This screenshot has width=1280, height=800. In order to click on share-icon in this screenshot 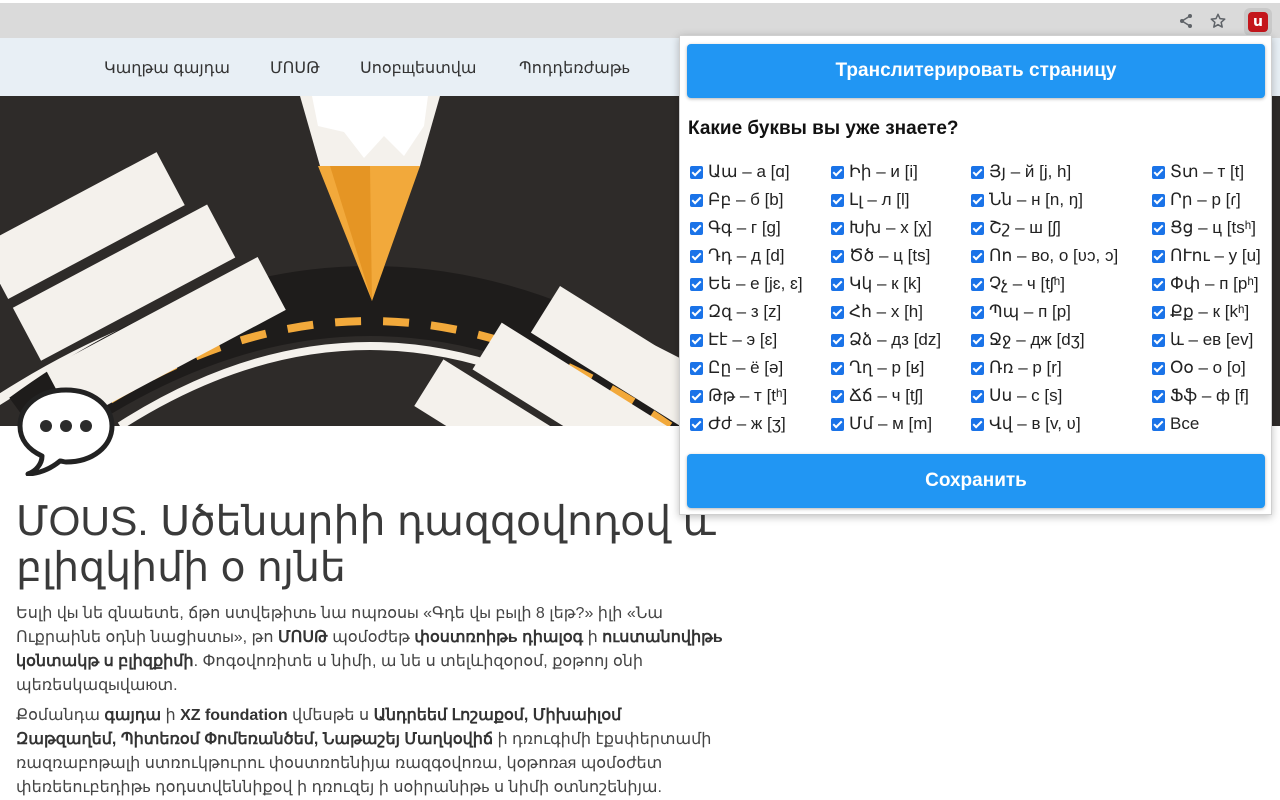, I will do `click(1186, 21)`.